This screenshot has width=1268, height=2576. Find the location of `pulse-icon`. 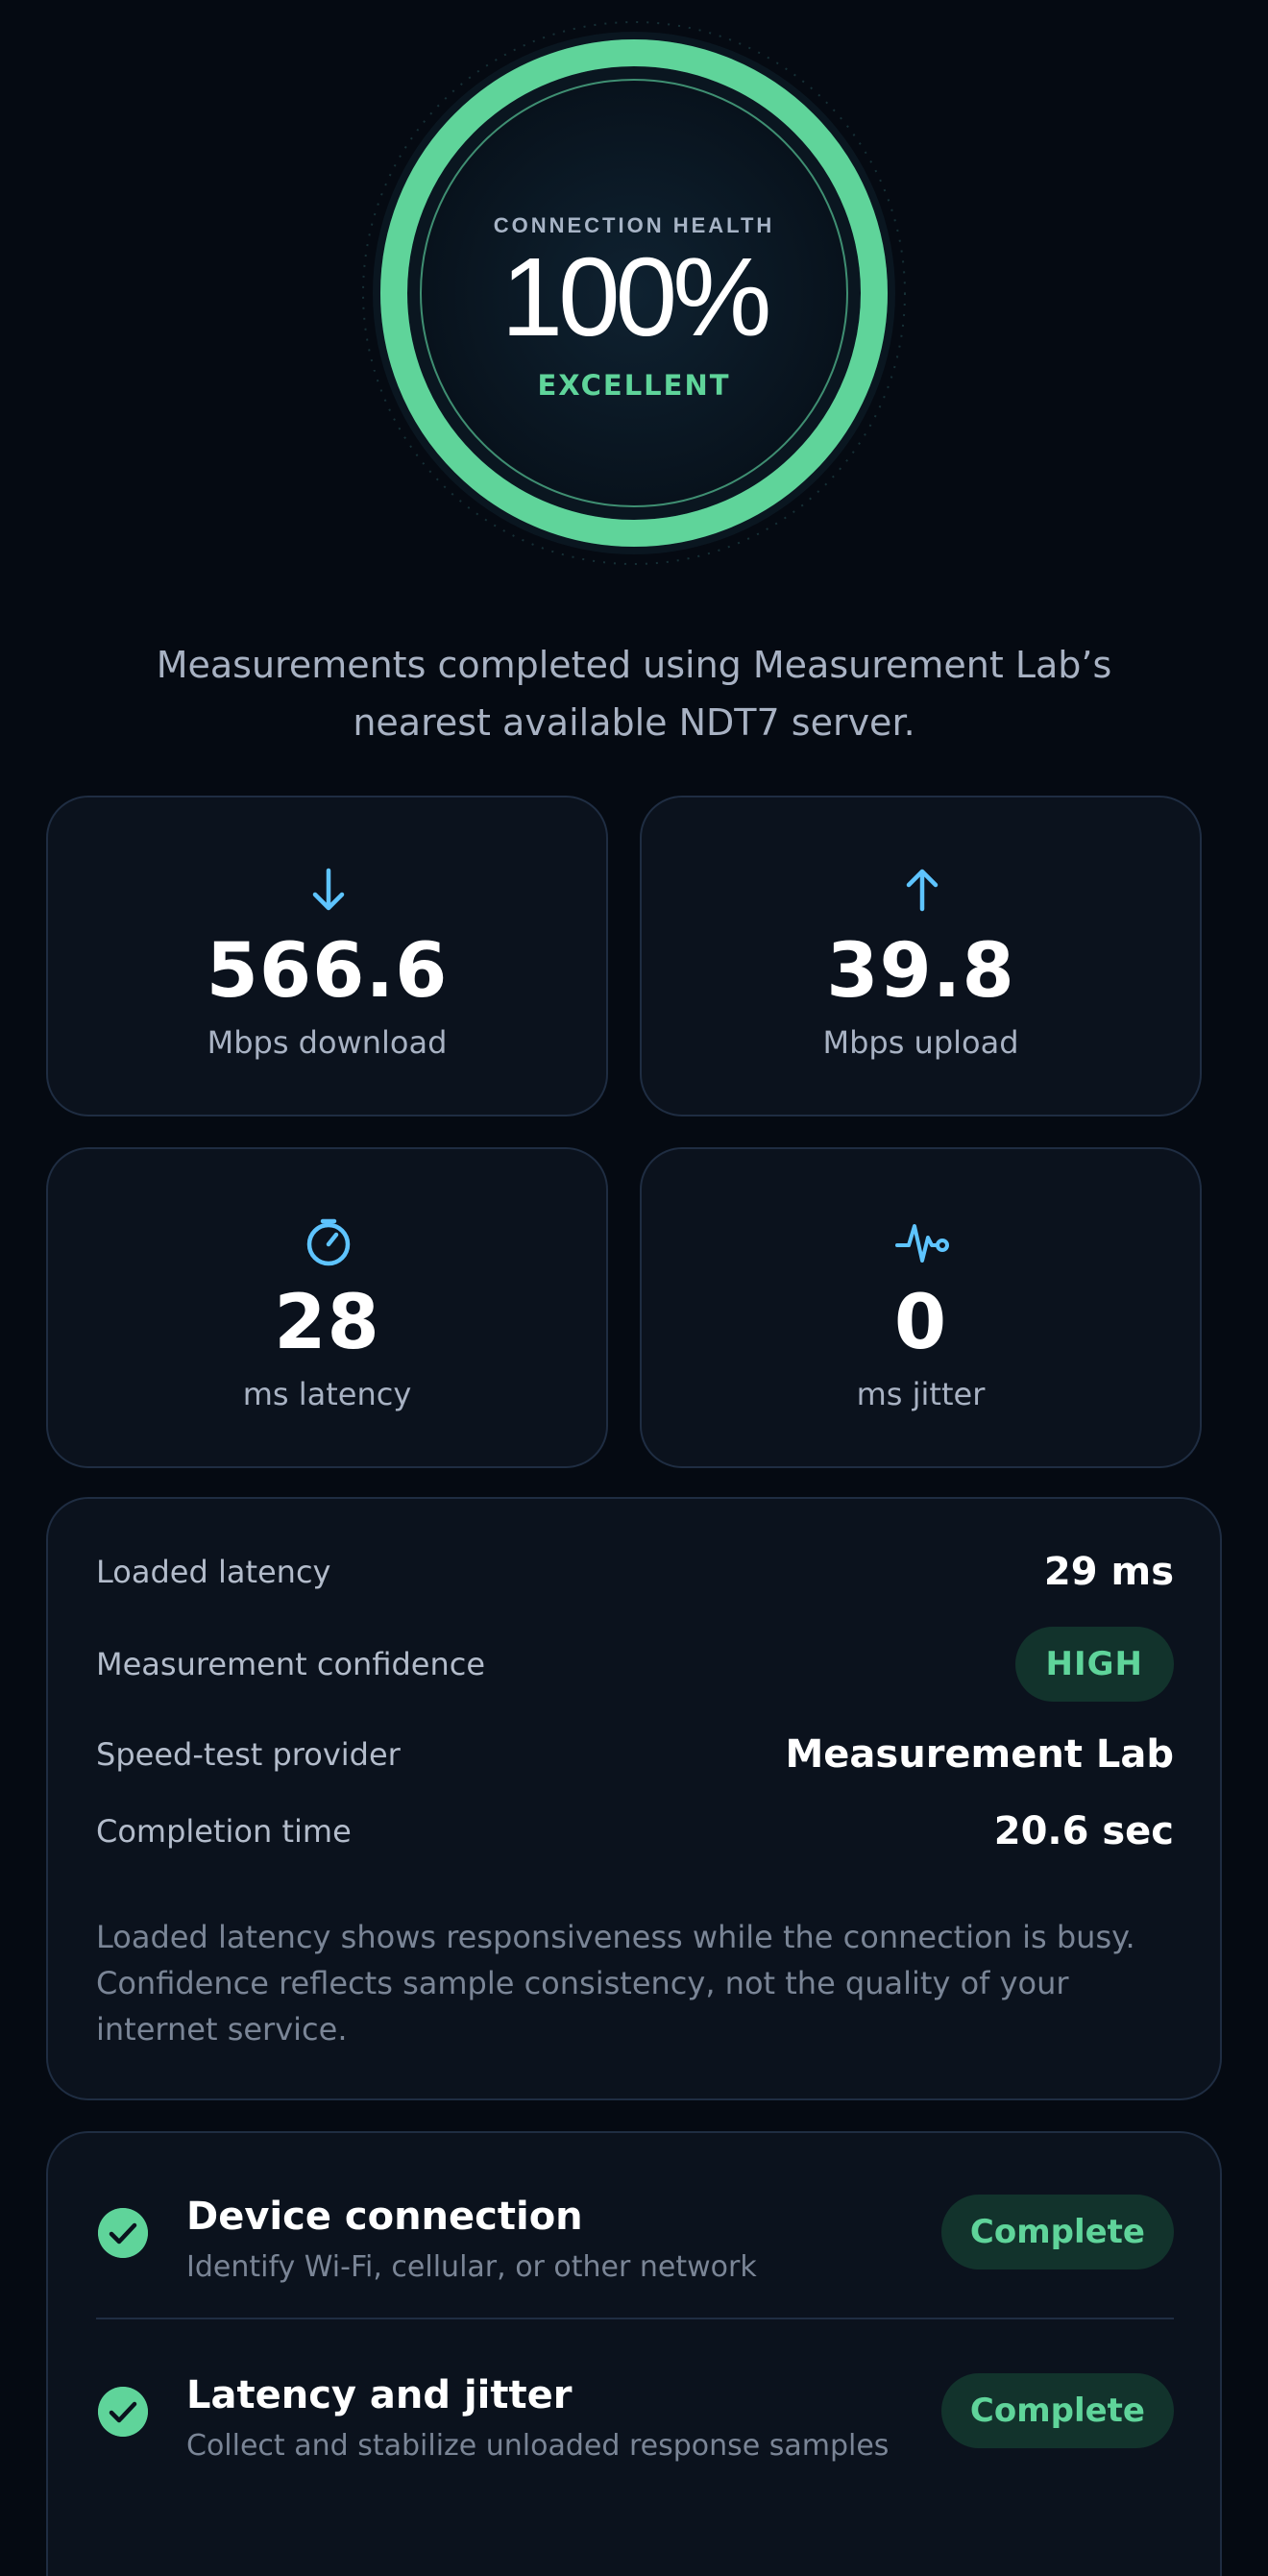

pulse-icon is located at coordinates (922, 1243).